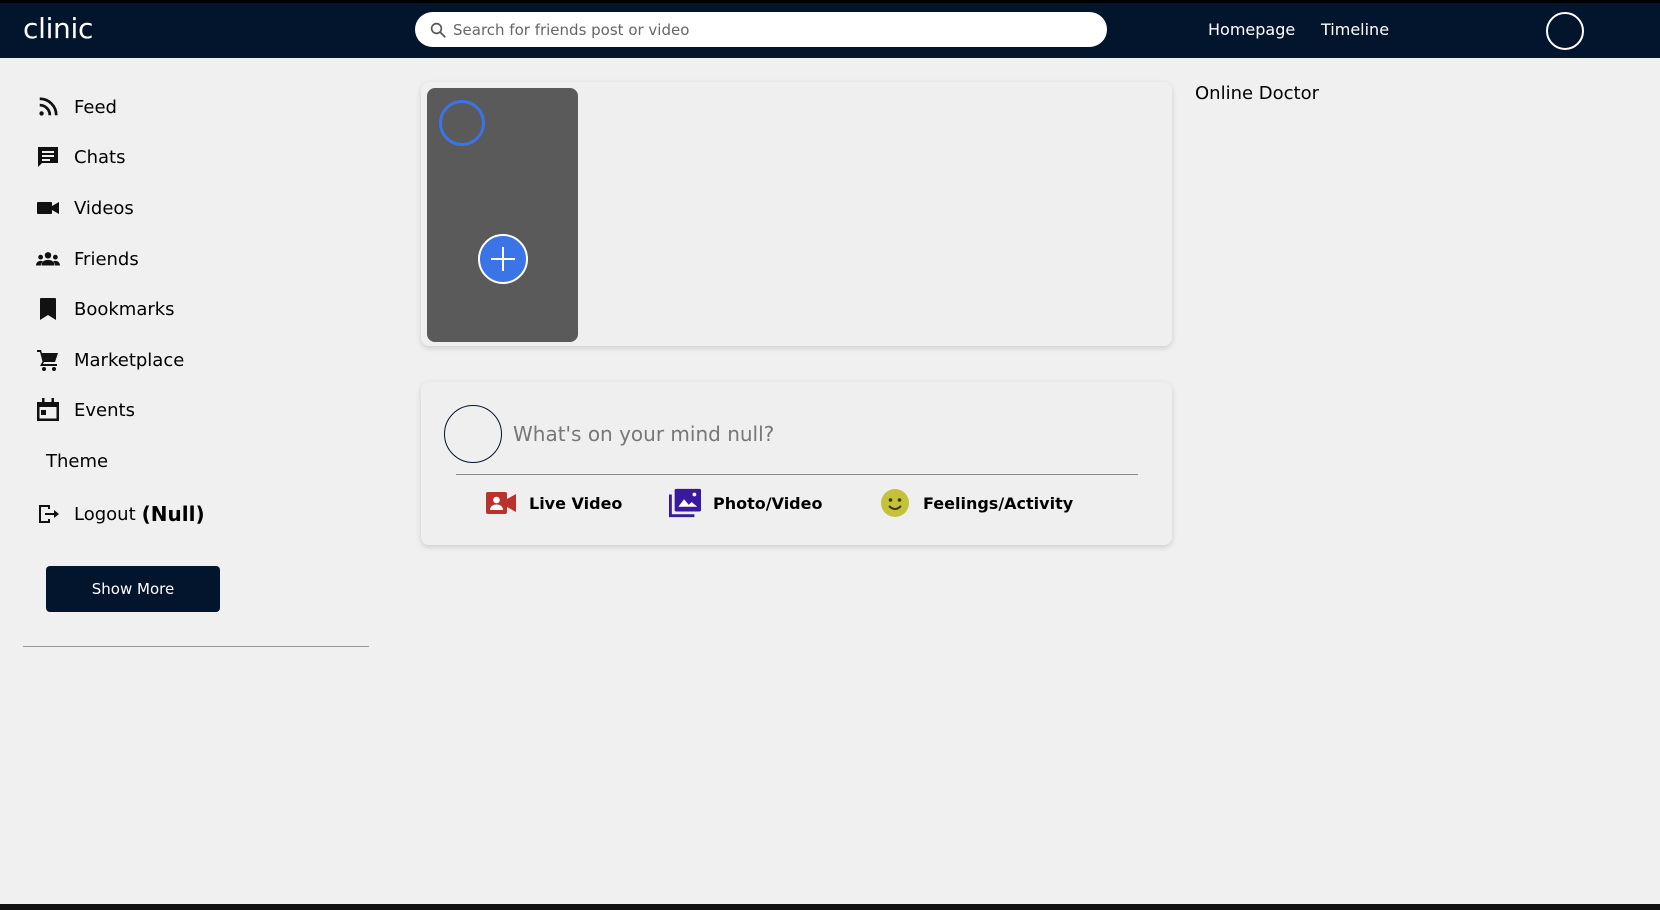 This screenshot has width=1660, height=910. I want to click on sidebar-item-label: Videos, so click(104, 208).